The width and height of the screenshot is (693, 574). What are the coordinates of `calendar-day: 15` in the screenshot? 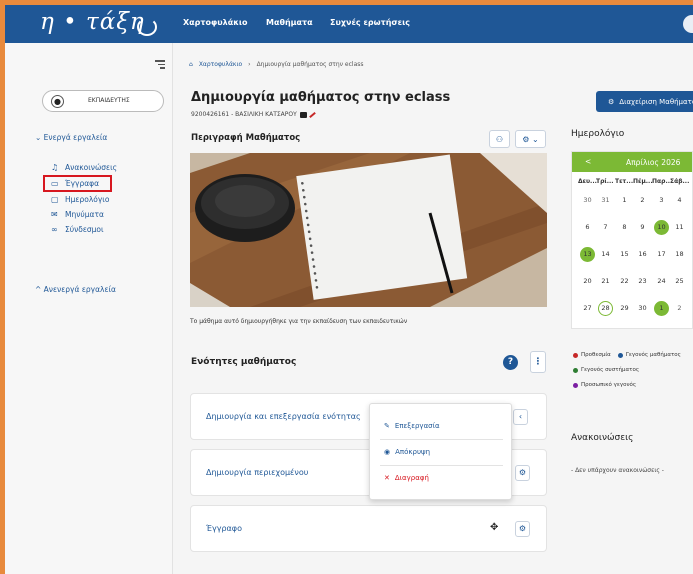 It's located at (624, 254).